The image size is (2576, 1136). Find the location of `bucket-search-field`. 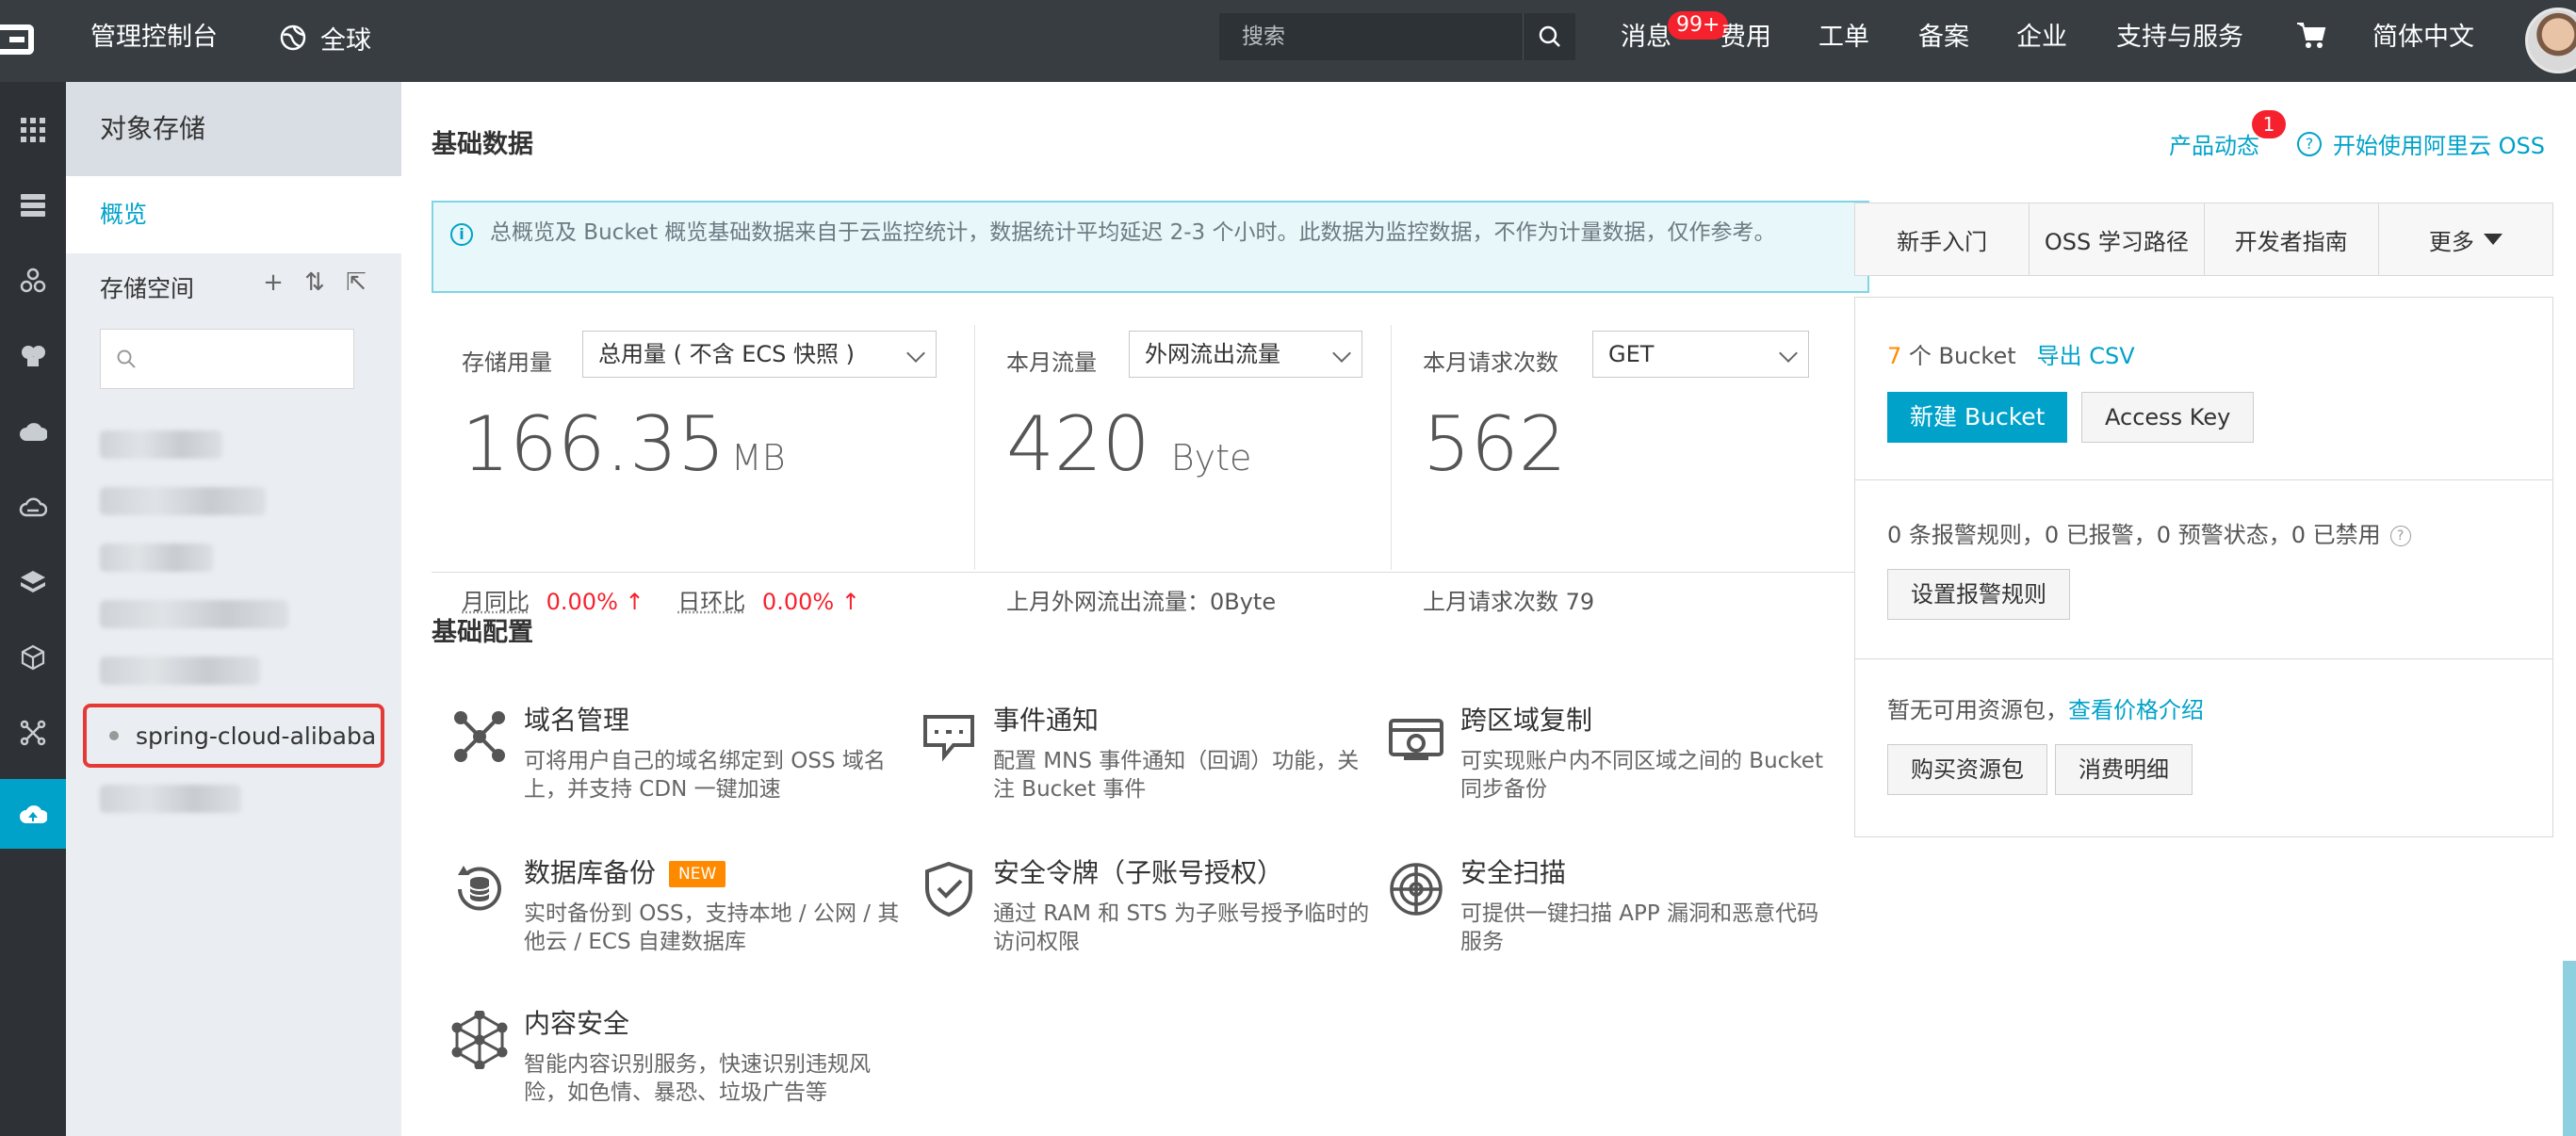

bucket-search-field is located at coordinates (227, 359).